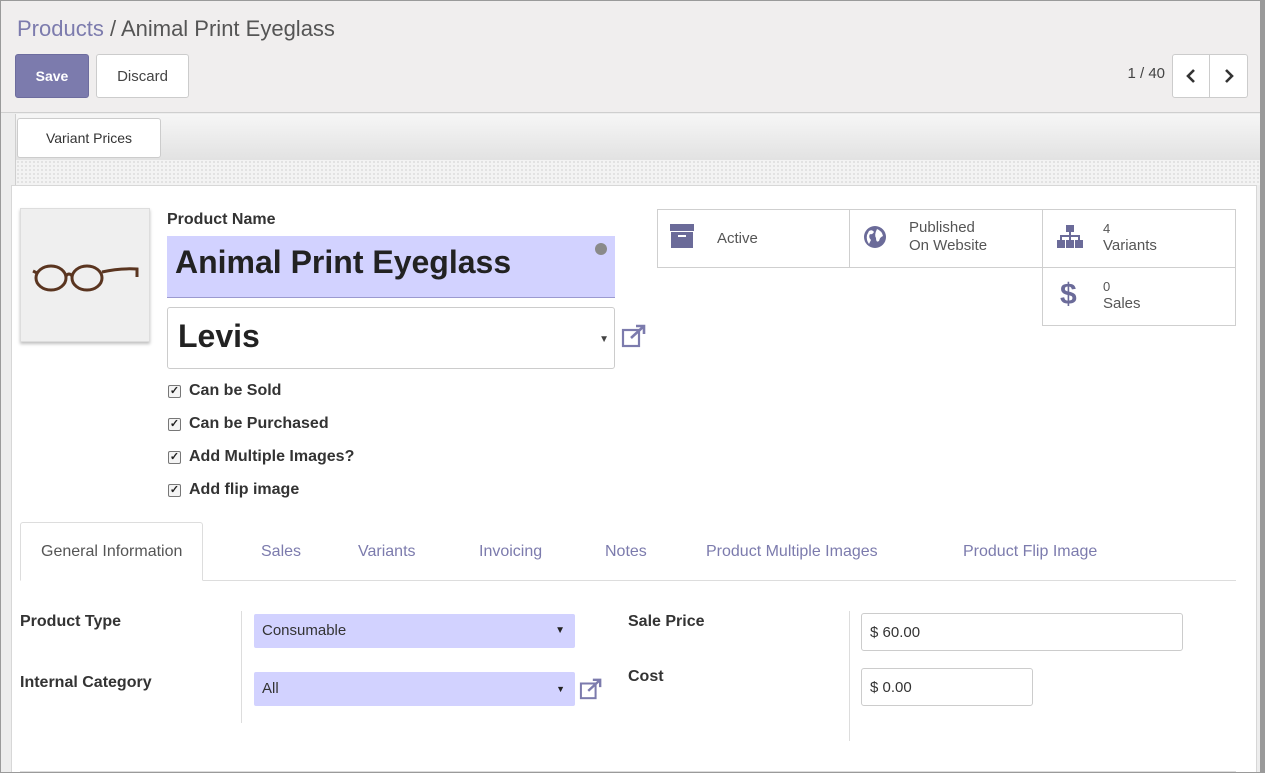 Image resolution: width=1265 pixels, height=773 pixels. What do you see at coordinates (1070, 236) in the screenshot?
I see `sitemap-icon` at bounding box center [1070, 236].